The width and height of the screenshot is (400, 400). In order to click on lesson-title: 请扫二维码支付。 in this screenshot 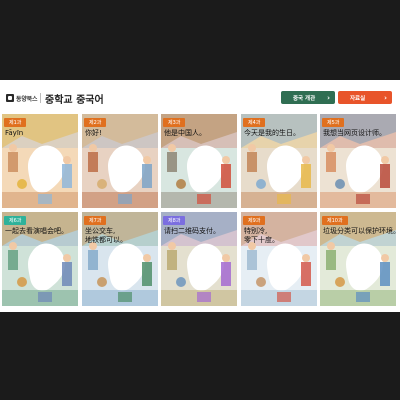, I will do `click(192, 231)`.